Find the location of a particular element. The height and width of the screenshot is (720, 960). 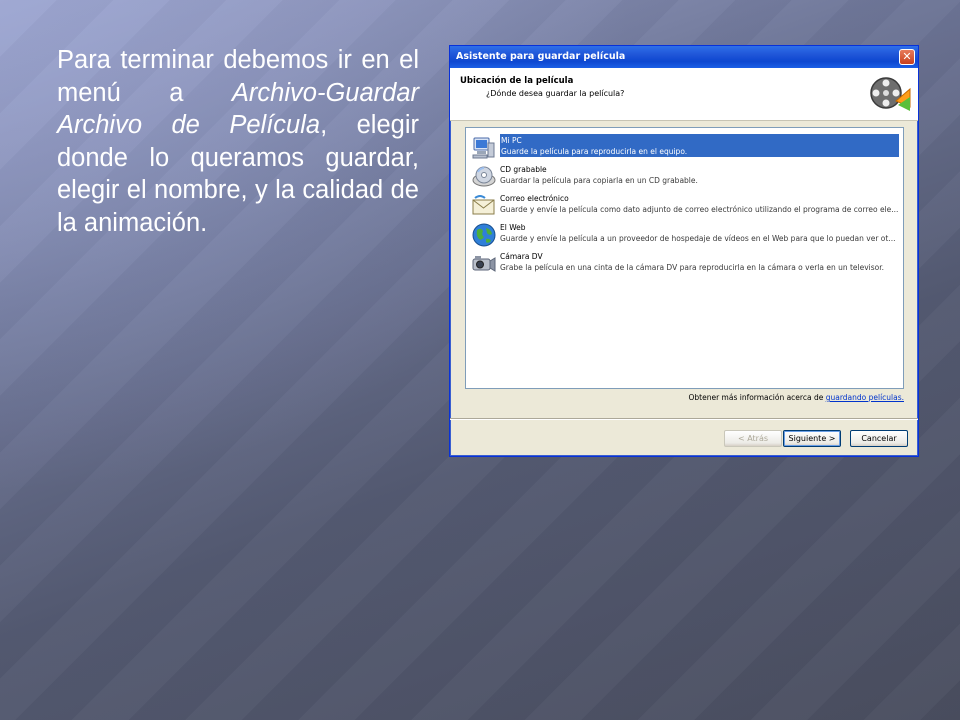

option-label: El Web is located at coordinates (513, 227).